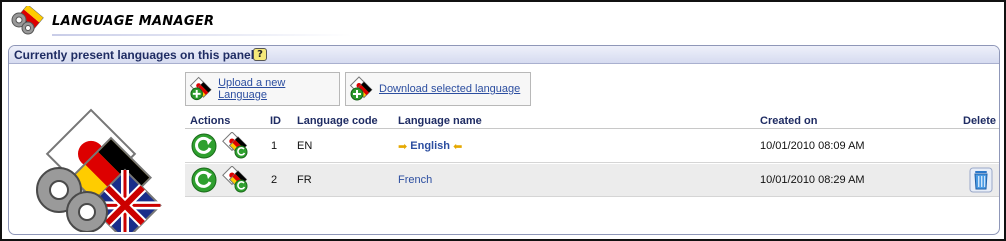 The width and height of the screenshot is (1006, 241). Describe the element at coordinates (592, 146) in the screenshot. I see `table-row: 1 EN ➡ English ⬅ 10/01/2010 08:09 AM` at that location.